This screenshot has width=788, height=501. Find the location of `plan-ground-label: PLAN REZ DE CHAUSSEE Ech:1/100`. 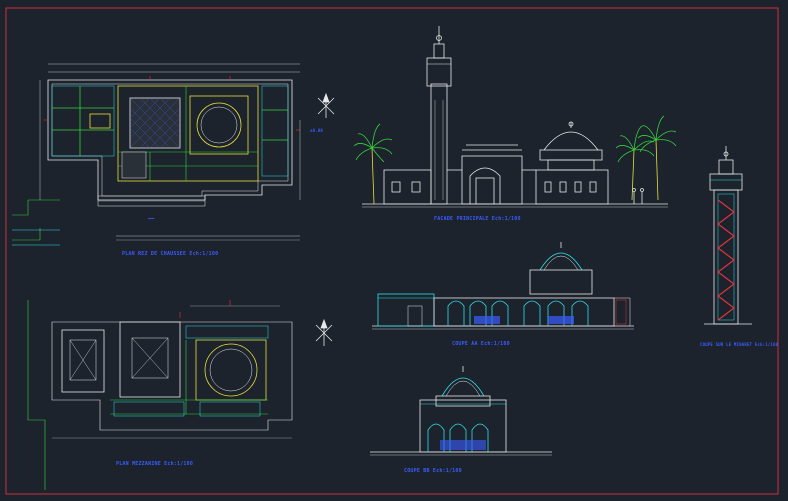

plan-ground-label: PLAN REZ DE CHAUSSEE Ech:1/100 is located at coordinates (170, 254).